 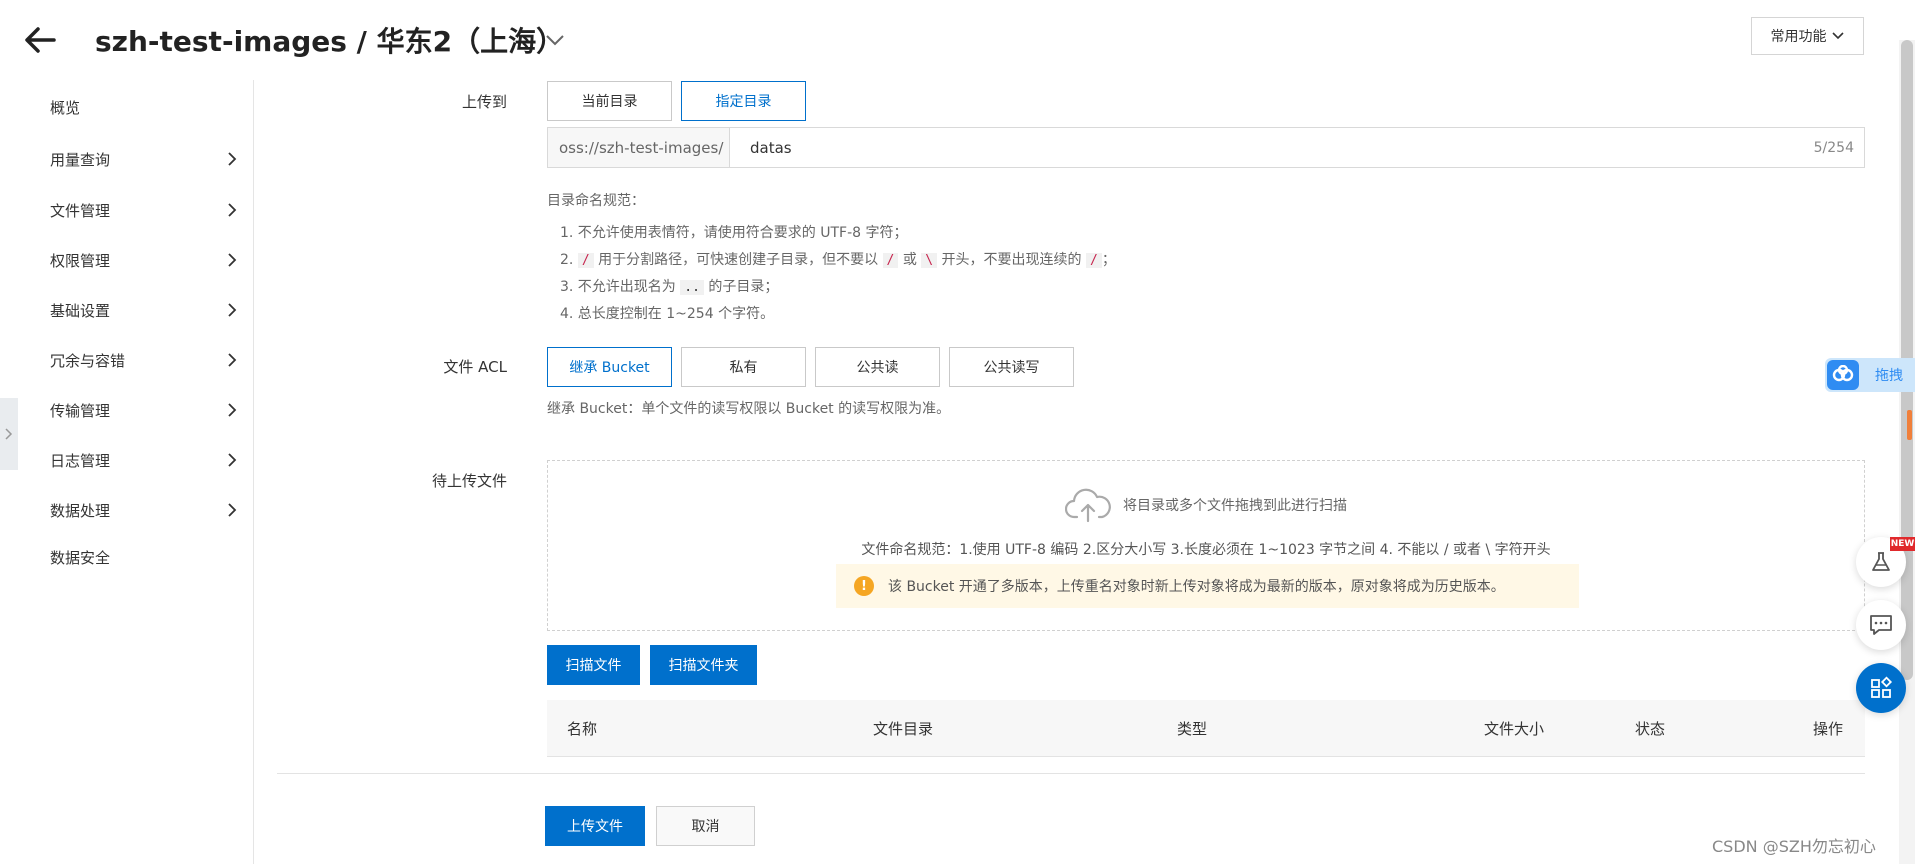 I want to click on sidebar-item-usage: 用量查询, so click(x=145, y=159).